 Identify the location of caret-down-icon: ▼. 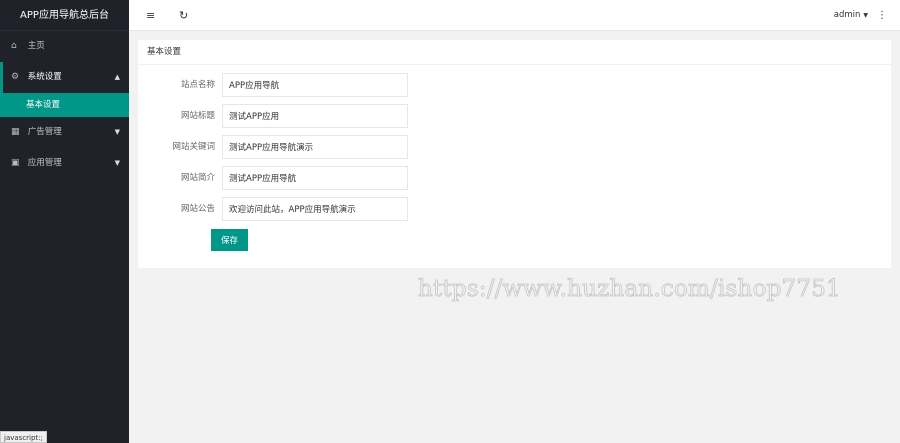
(865, 15).